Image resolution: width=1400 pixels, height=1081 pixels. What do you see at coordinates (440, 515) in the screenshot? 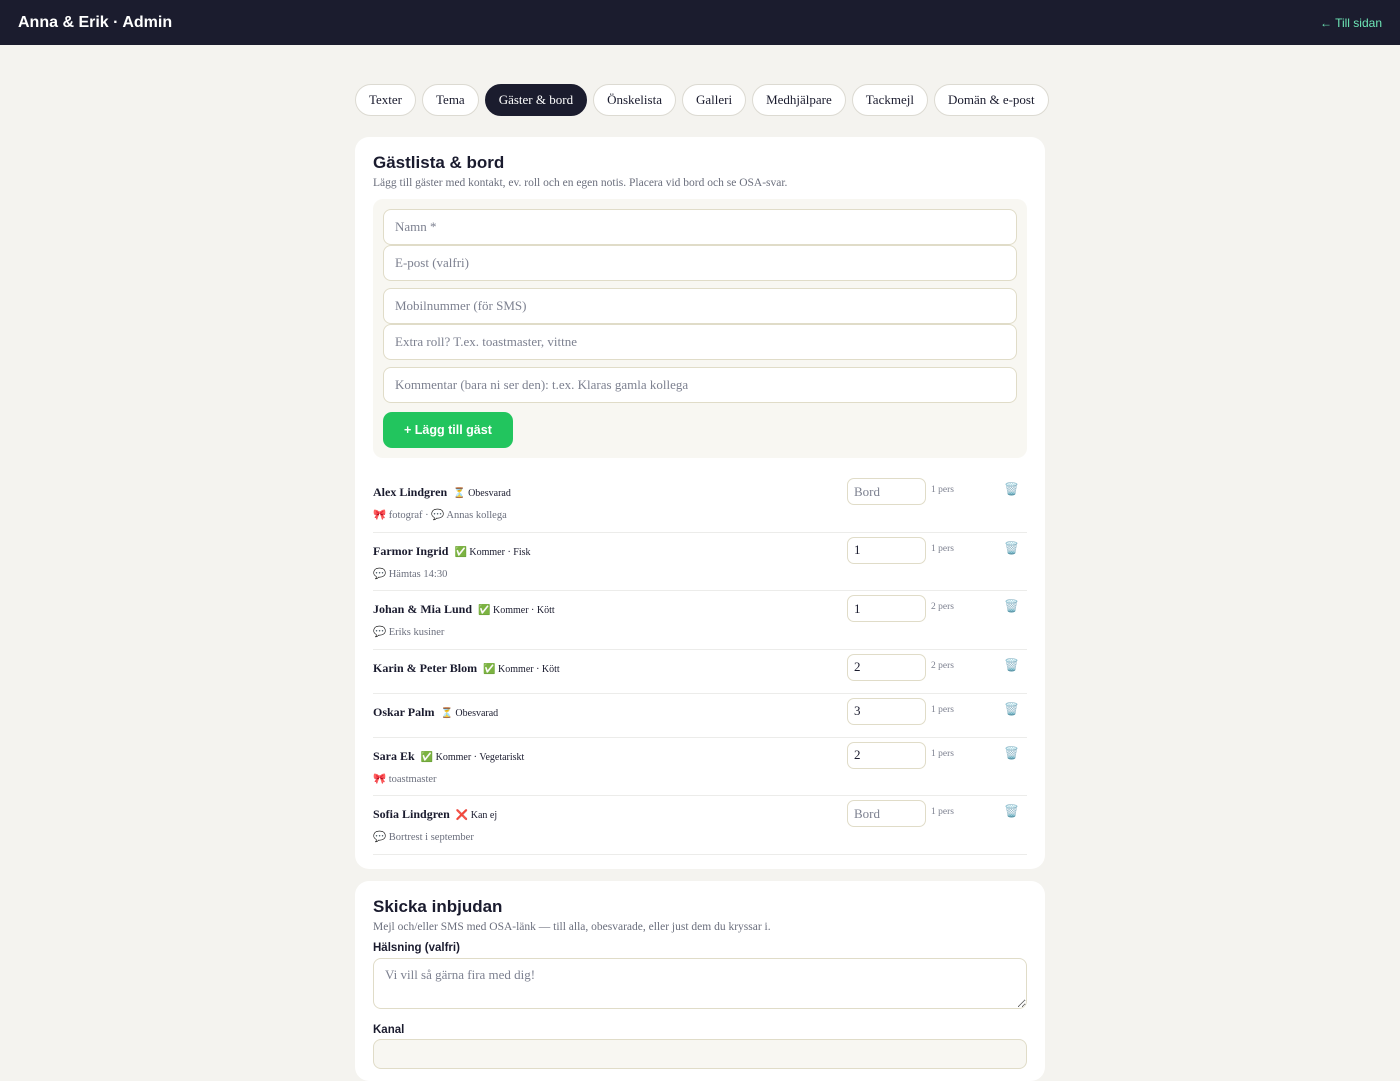
I see `guest-details: 🎀 fotograf · 💬 Annas kollega` at bounding box center [440, 515].